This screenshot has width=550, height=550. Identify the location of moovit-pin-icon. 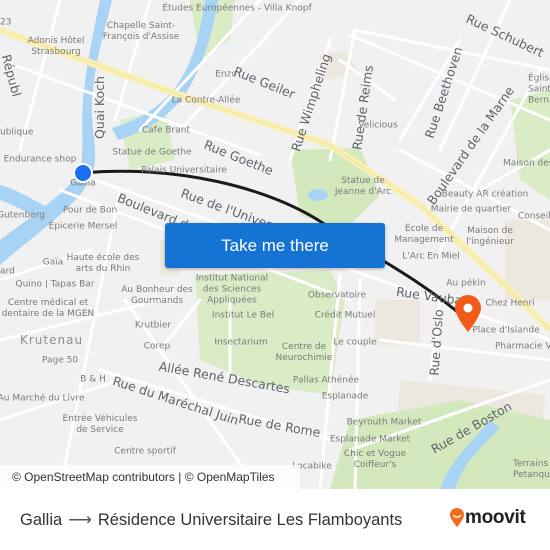
(457, 517).